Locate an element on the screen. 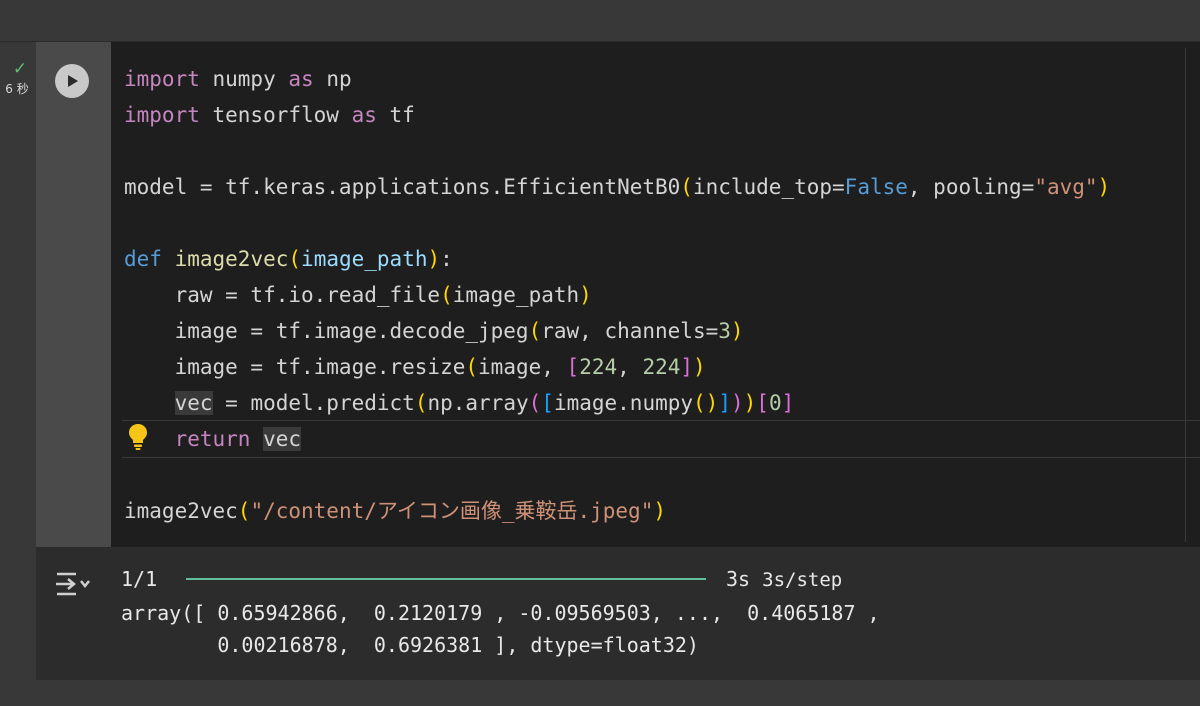 The height and width of the screenshot is (706, 1200). code-token: 0 is located at coordinates (775, 403).